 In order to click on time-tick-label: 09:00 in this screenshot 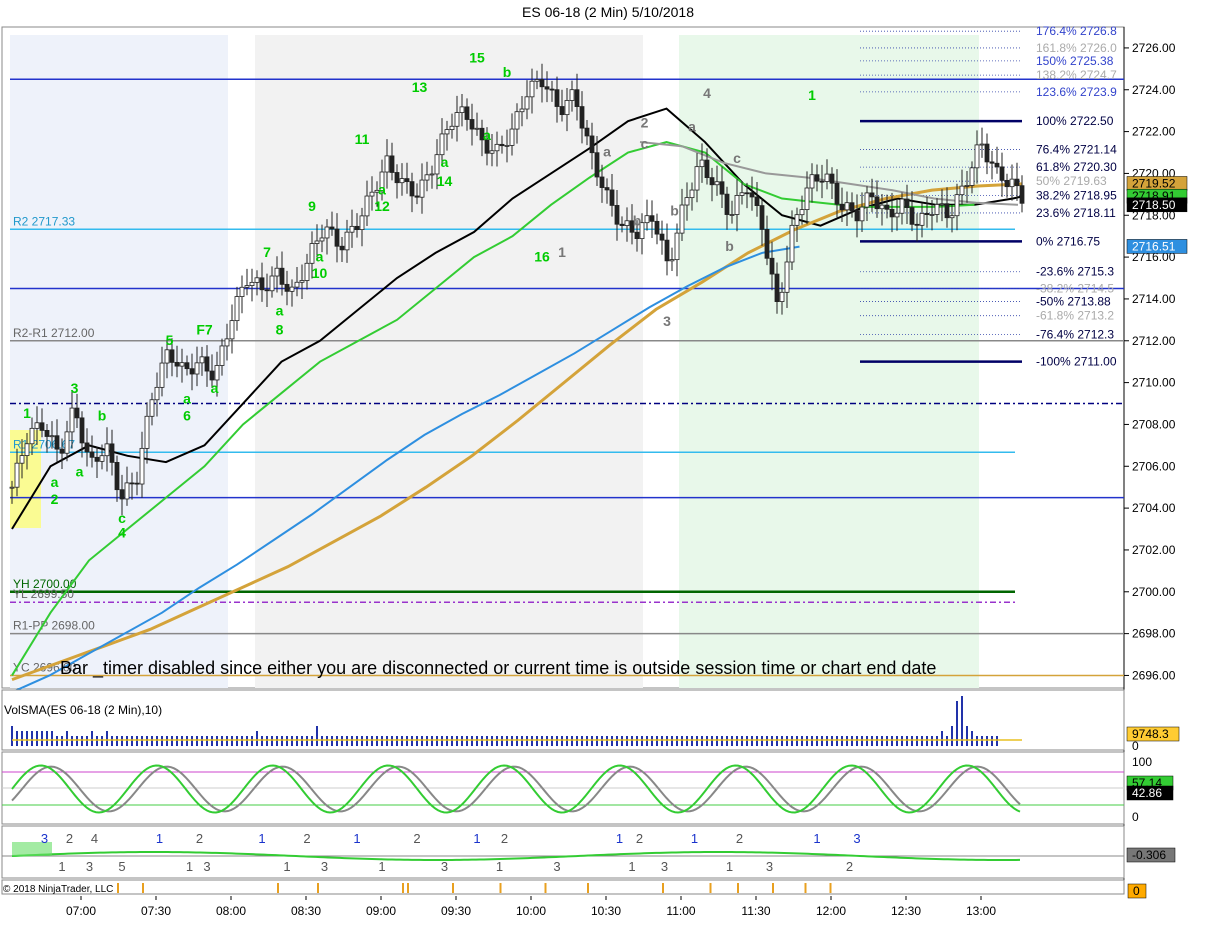, I will do `click(381, 911)`.